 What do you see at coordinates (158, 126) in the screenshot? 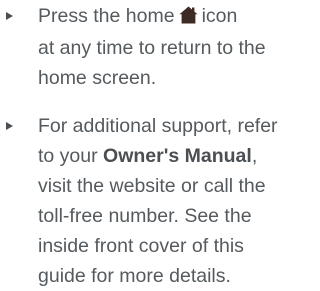
I see `tip-line: For additional support, refer` at bounding box center [158, 126].